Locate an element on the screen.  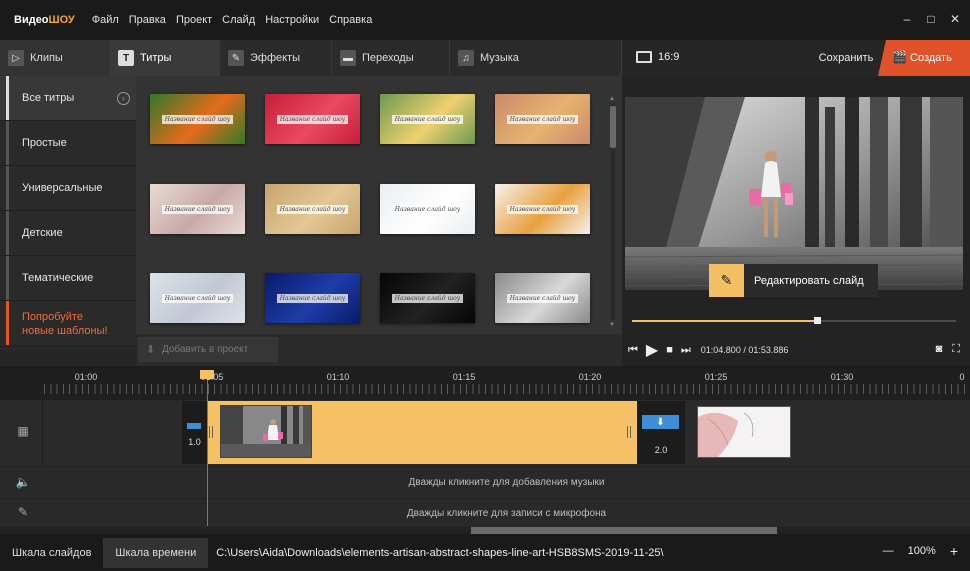
ruler-label: 01:15 is located at coordinates (464, 377).